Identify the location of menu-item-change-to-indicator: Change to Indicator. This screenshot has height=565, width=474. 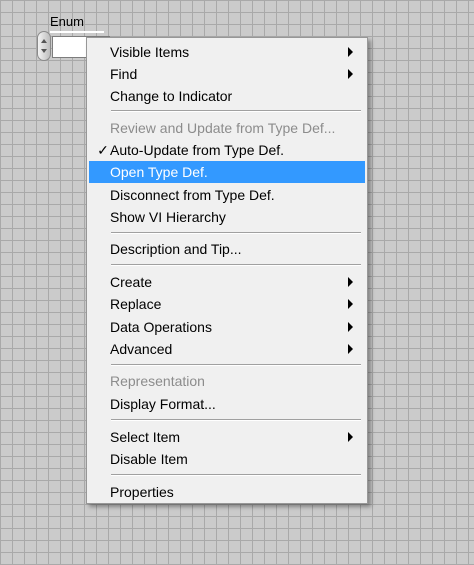
(227, 96).